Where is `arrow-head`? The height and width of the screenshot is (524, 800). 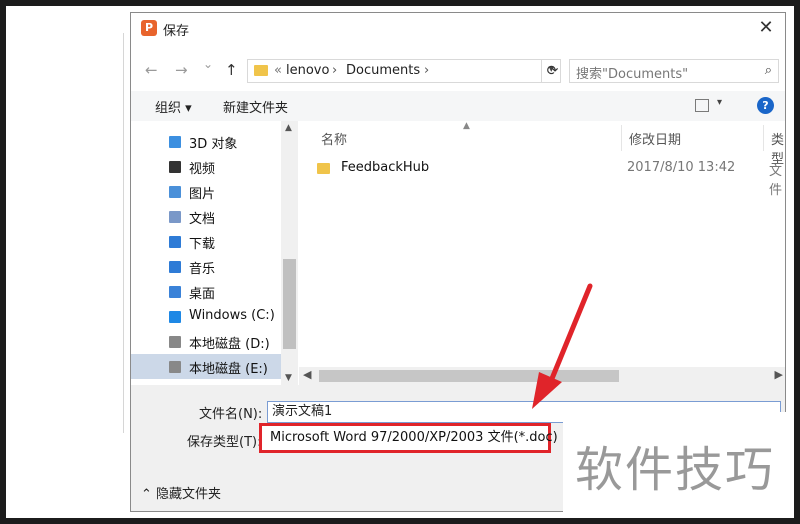 arrow-head is located at coordinates (547, 390).